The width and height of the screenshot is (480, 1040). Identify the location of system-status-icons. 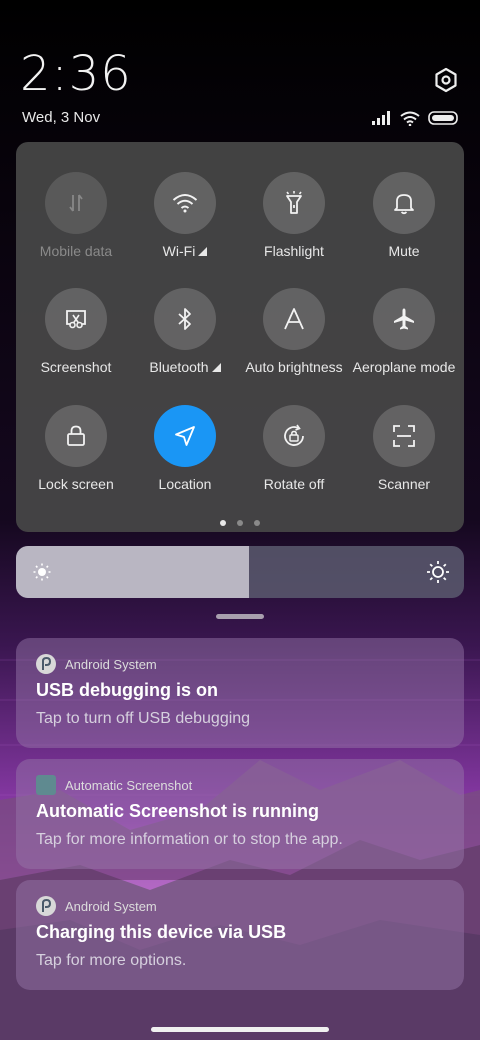
(416, 118).